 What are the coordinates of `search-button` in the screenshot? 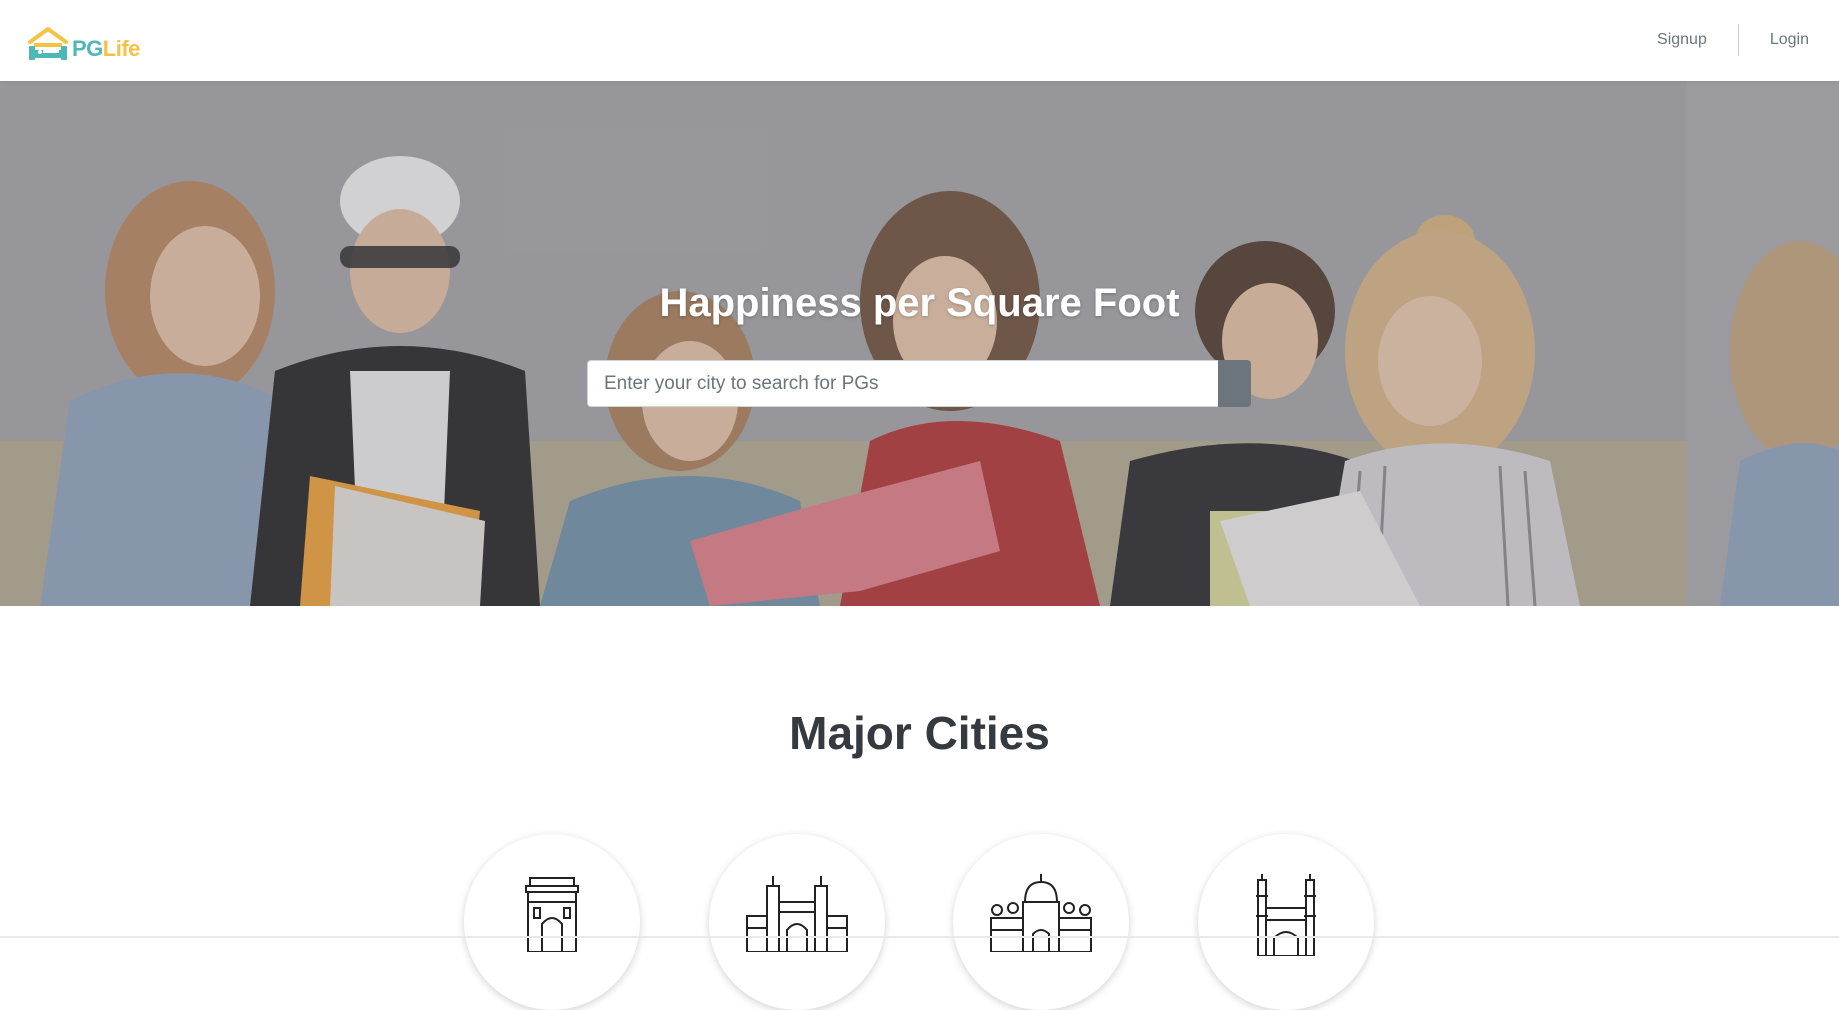 It's located at (1234, 383).